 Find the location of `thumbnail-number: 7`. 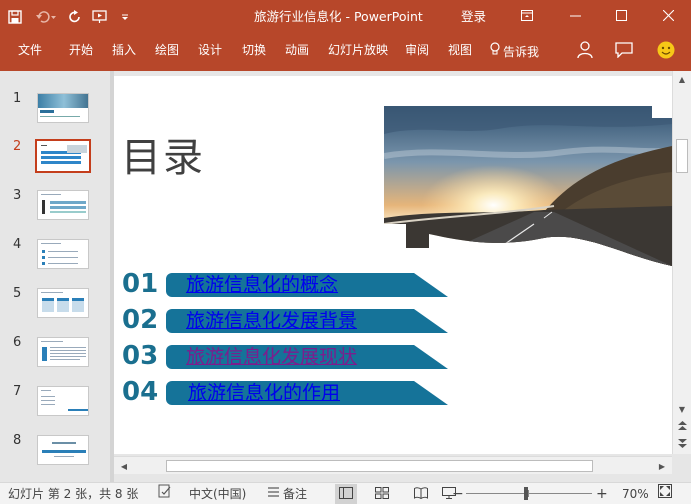

thumbnail-number: 7 is located at coordinates (17, 391).